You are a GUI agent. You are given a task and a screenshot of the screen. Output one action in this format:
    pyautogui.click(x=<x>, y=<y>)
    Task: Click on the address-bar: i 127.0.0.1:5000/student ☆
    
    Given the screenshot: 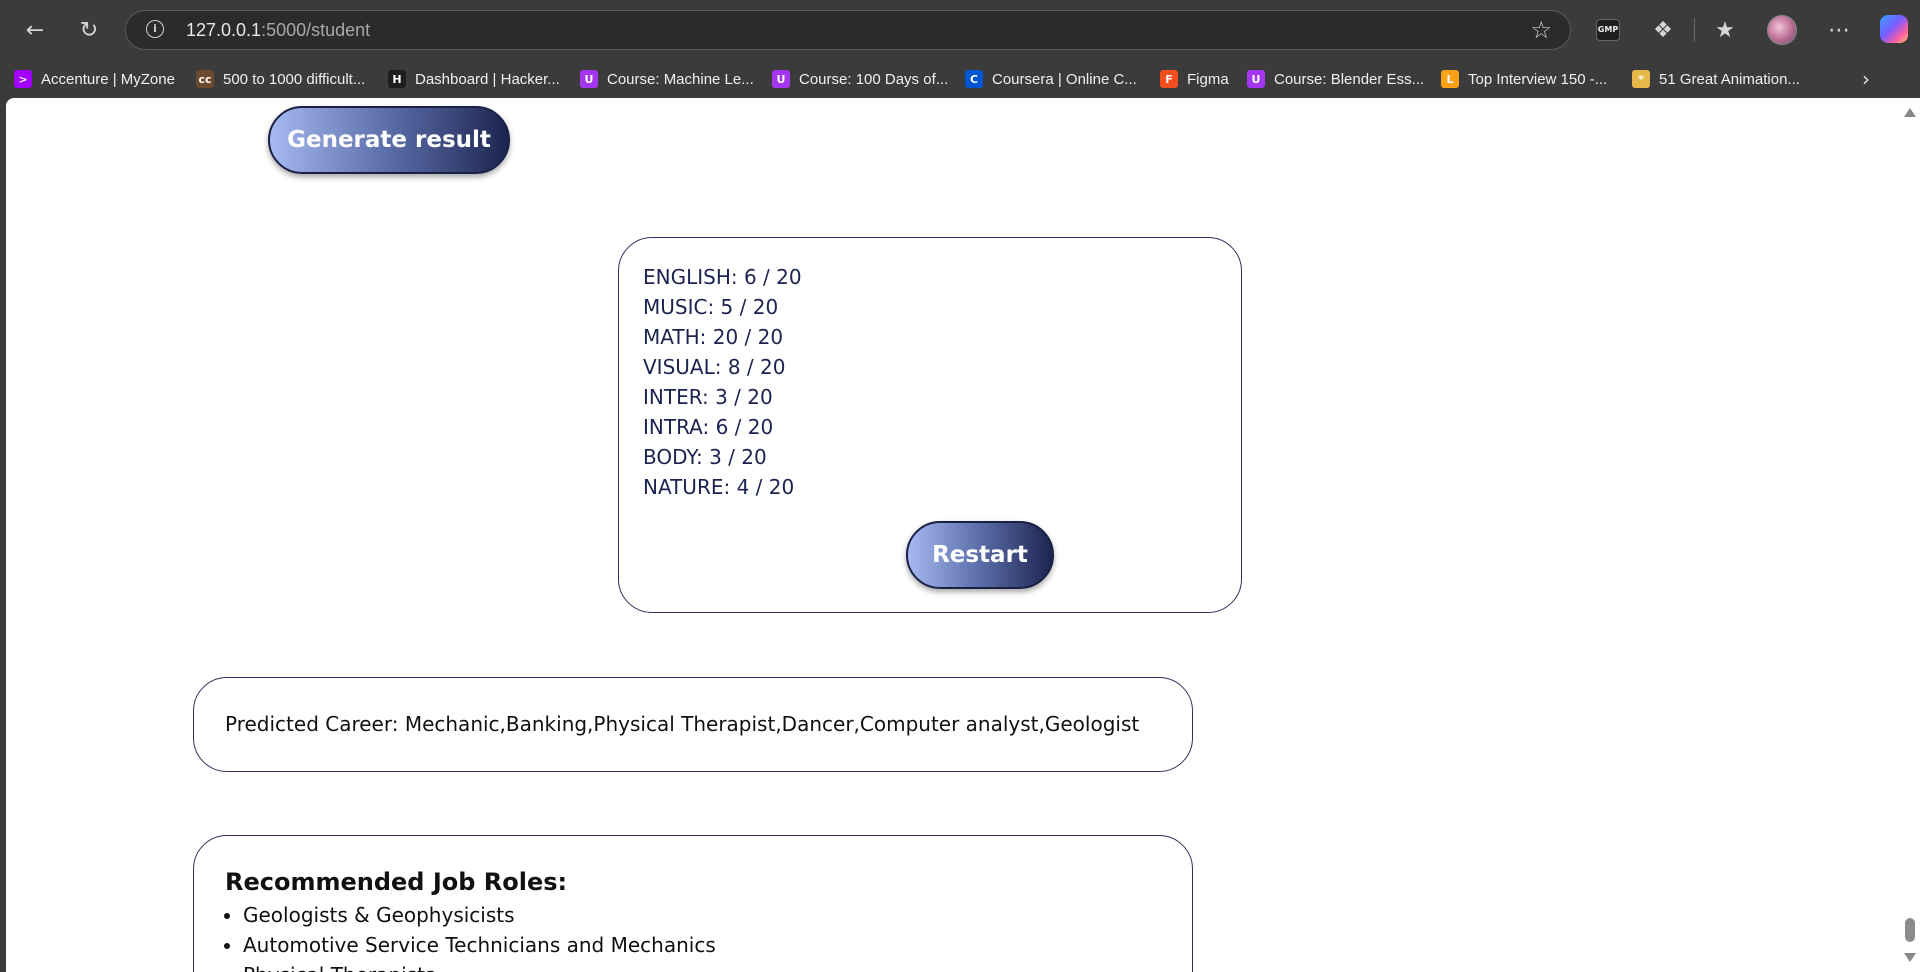 What is the action you would take?
    pyautogui.click(x=848, y=30)
    